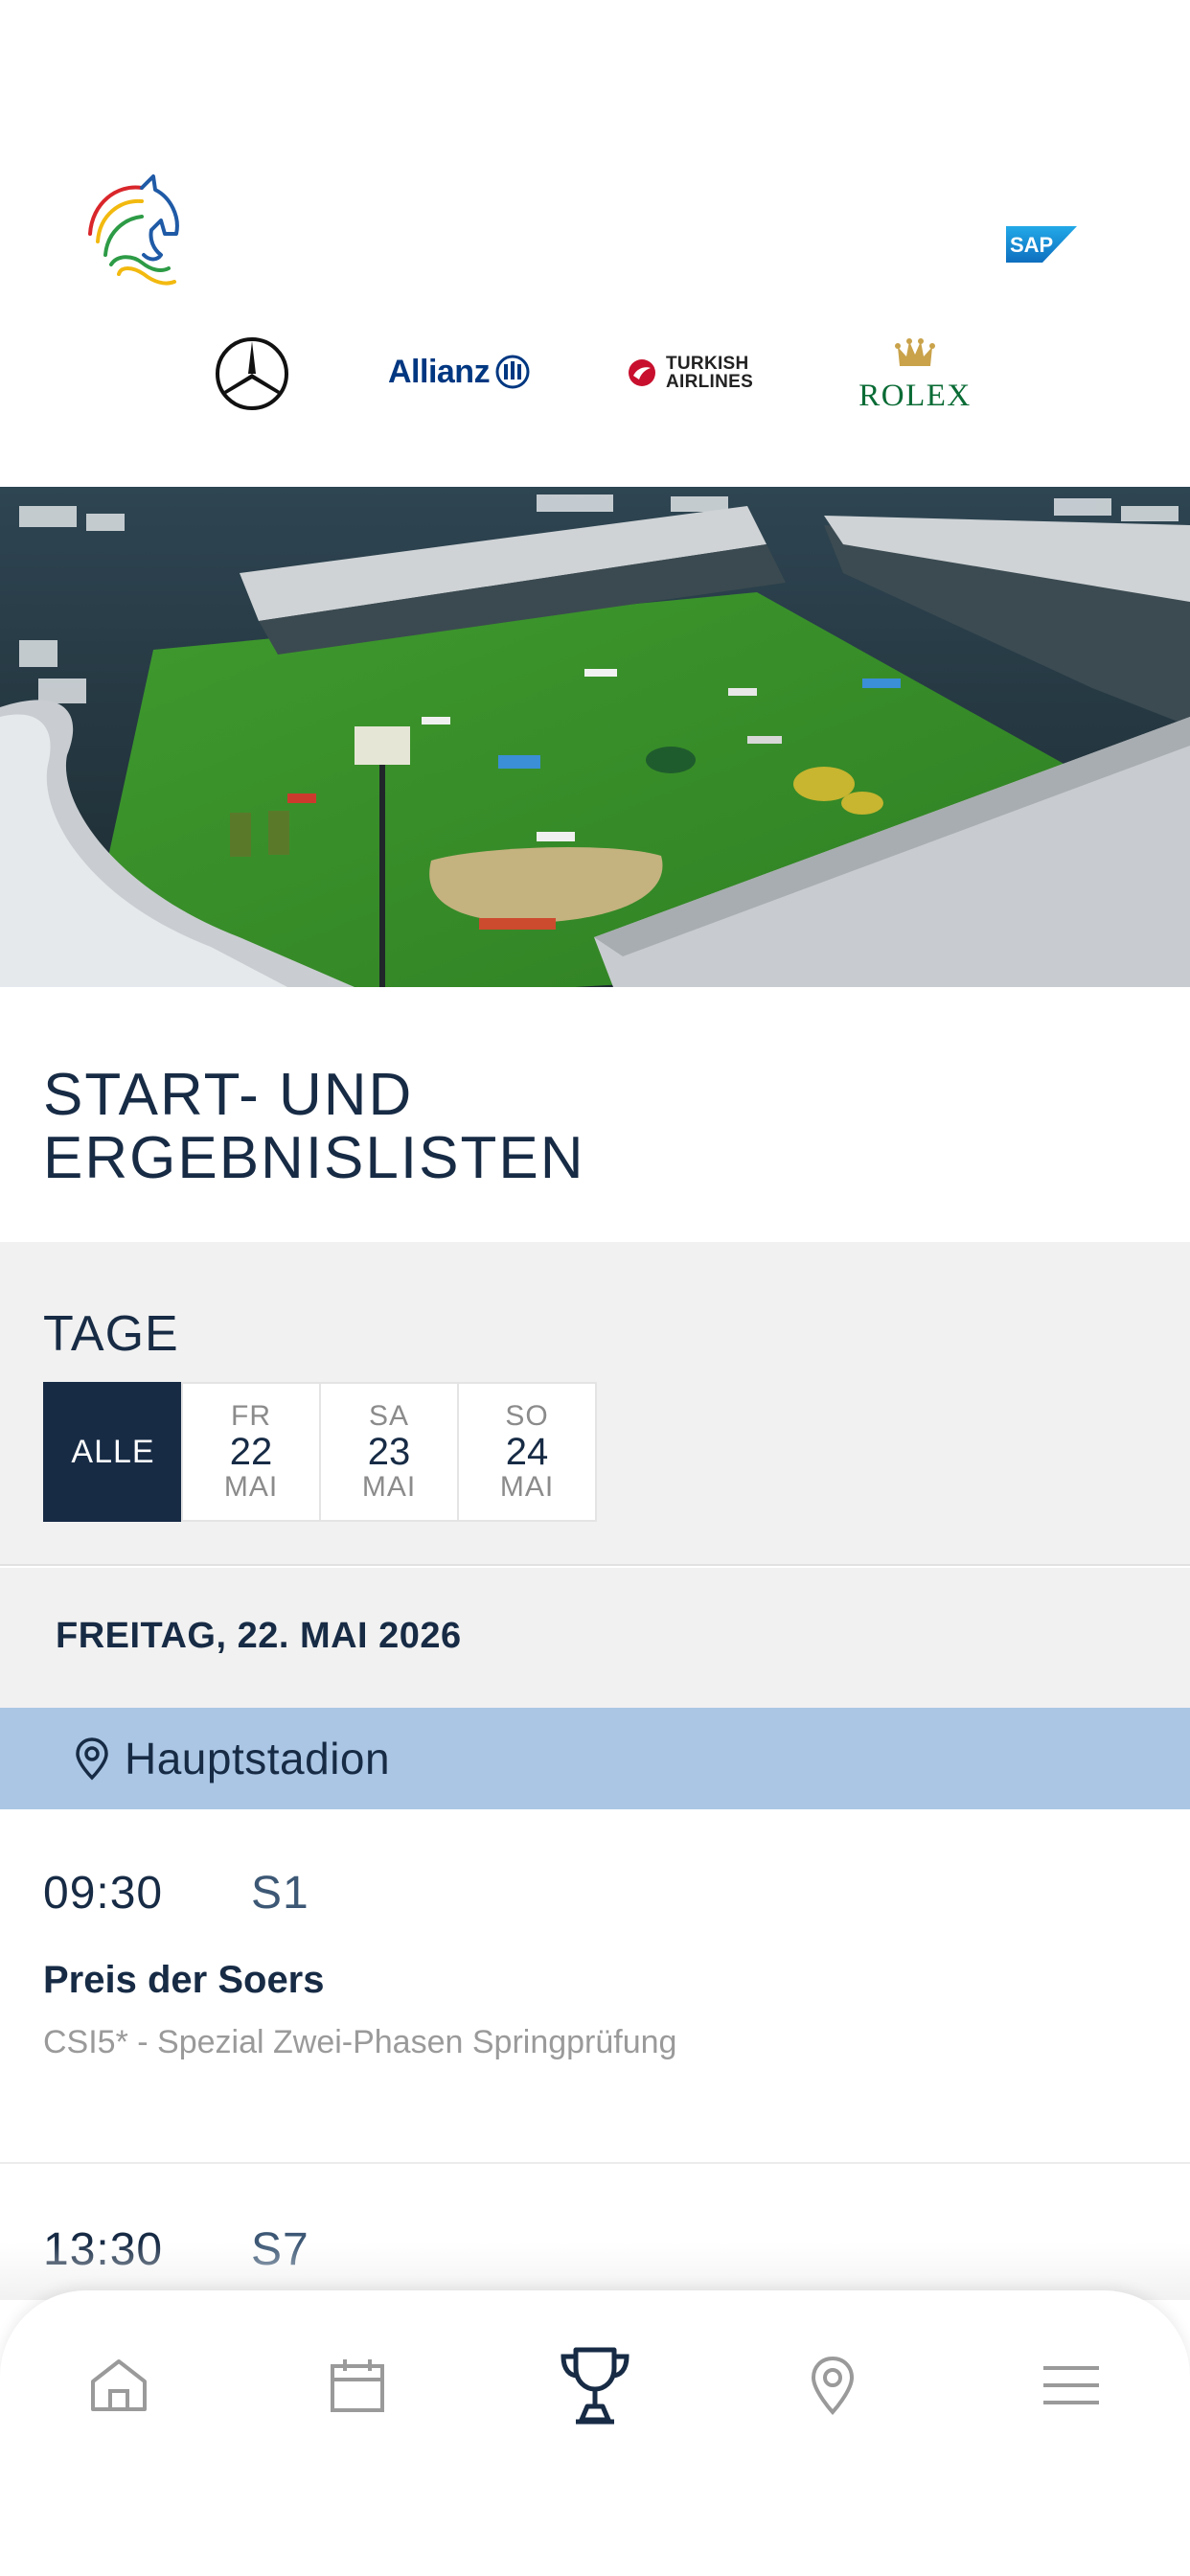 This screenshot has width=1190, height=2576. I want to click on turkish-airlines-logo: TURKISH AIRLINES, so click(691, 373).